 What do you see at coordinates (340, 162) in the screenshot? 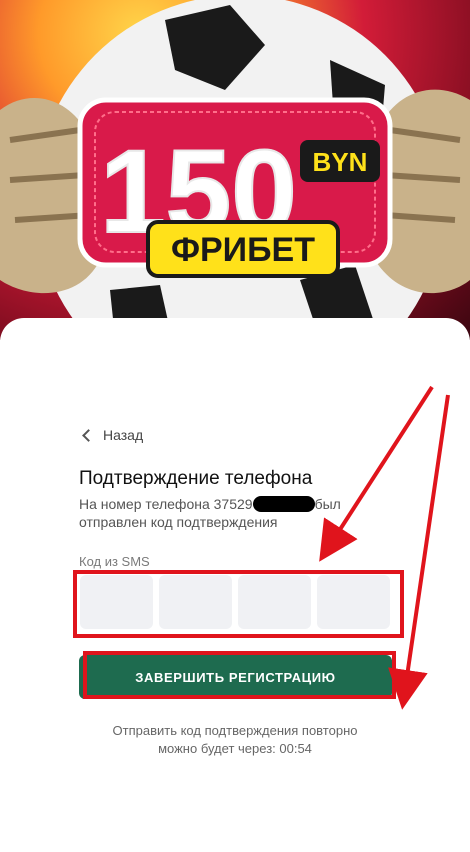
I see `banner-currency: BYN` at bounding box center [340, 162].